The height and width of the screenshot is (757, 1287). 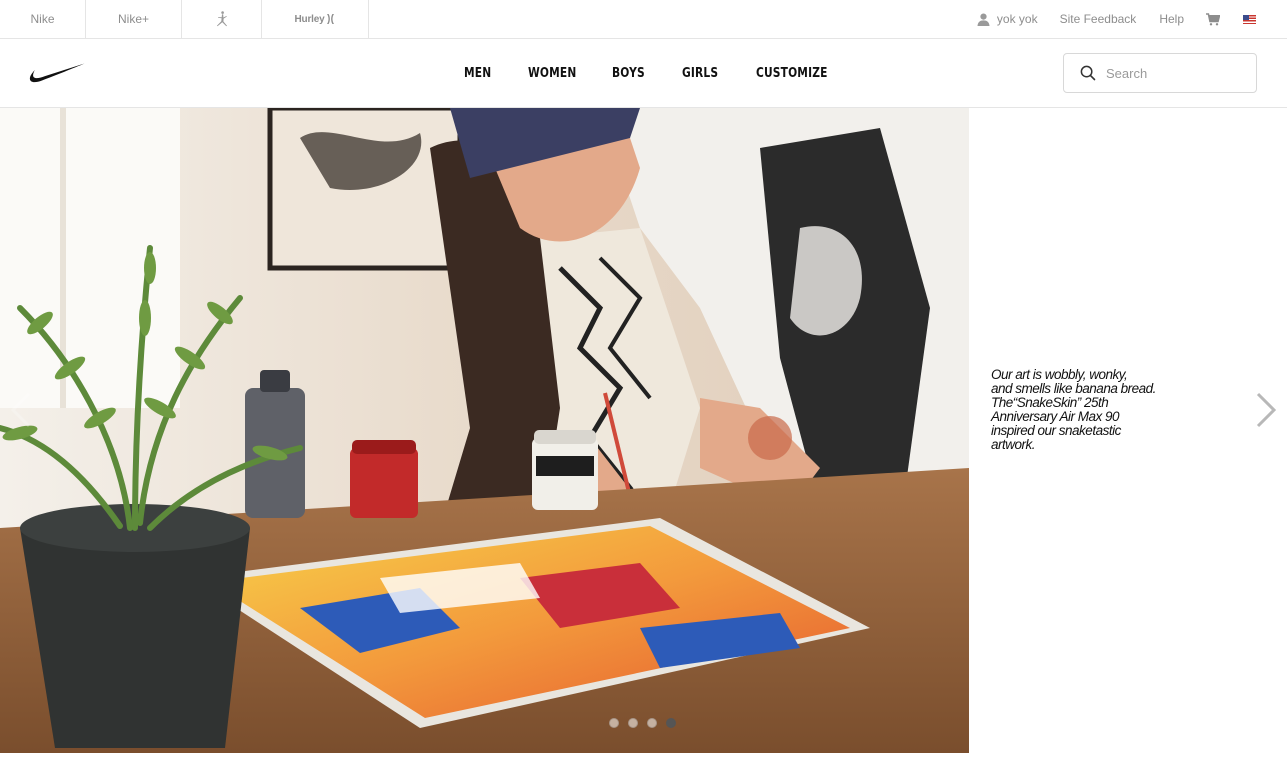 What do you see at coordinates (331, 19) in the screenshot?
I see `hurley-mark-icon` at bounding box center [331, 19].